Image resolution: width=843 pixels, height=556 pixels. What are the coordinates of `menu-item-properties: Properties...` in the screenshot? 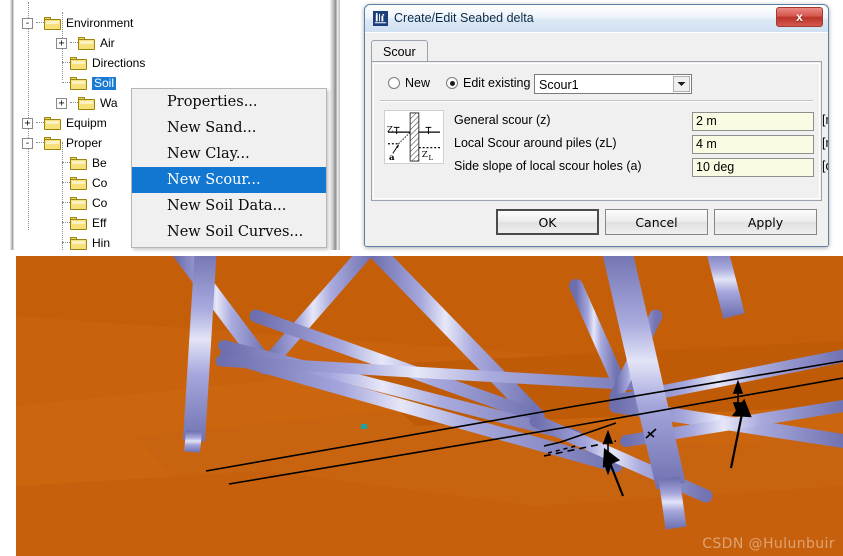 It's located at (229, 102).